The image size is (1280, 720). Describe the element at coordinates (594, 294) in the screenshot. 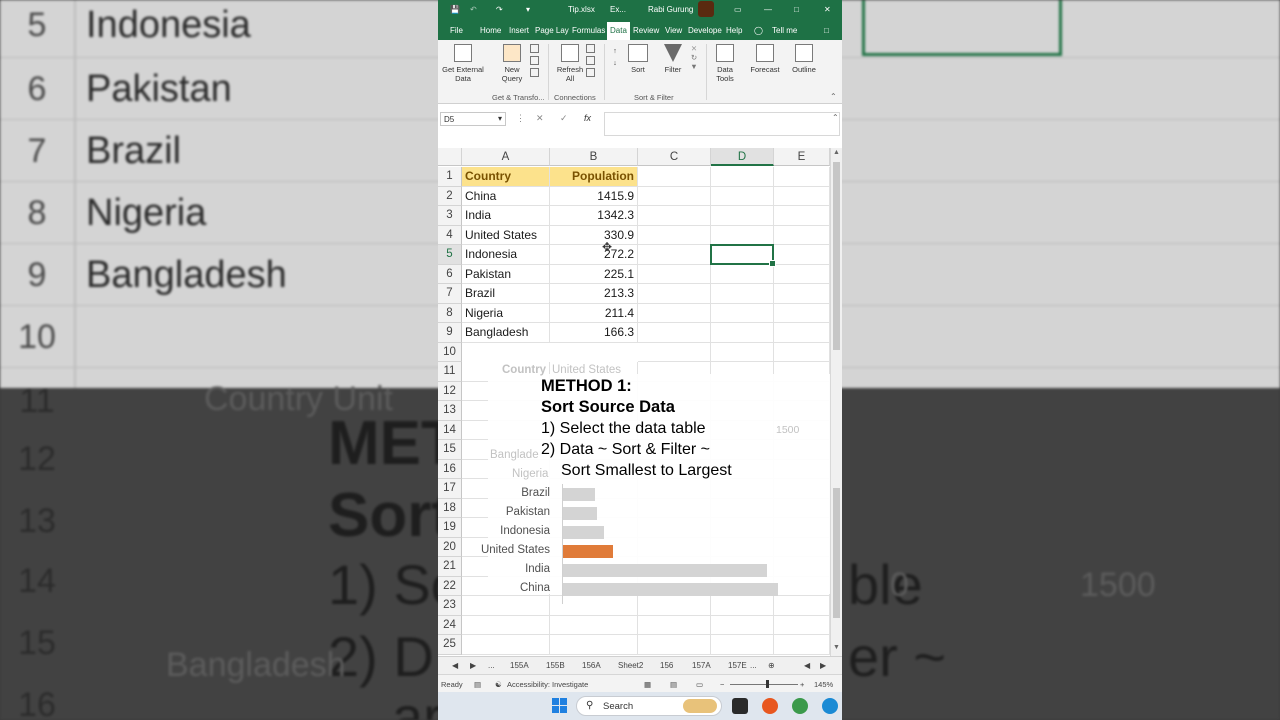

I see `table-cell-population: 213.3` at that location.